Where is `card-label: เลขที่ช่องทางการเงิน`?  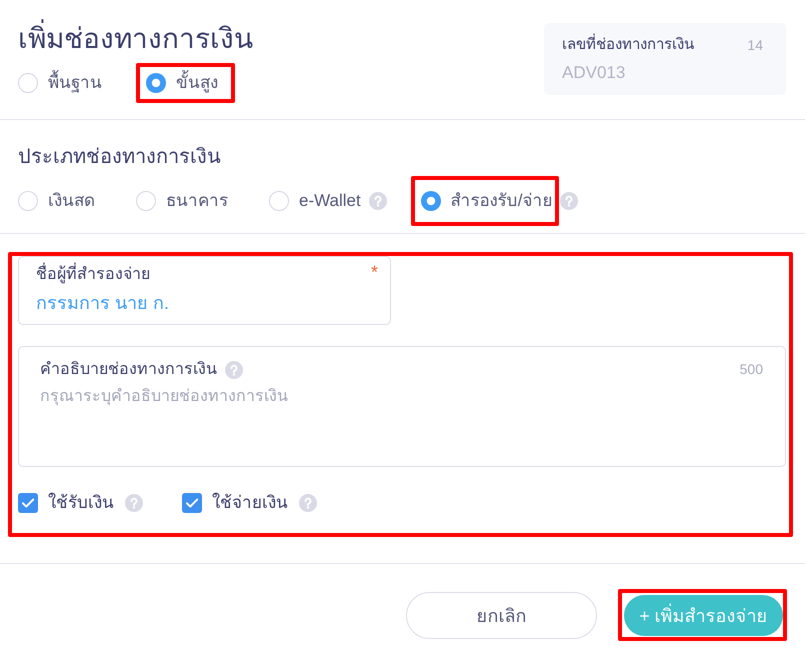
card-label: เลขที่ช่องทางการเงิน is located at coordinates (628, 45).